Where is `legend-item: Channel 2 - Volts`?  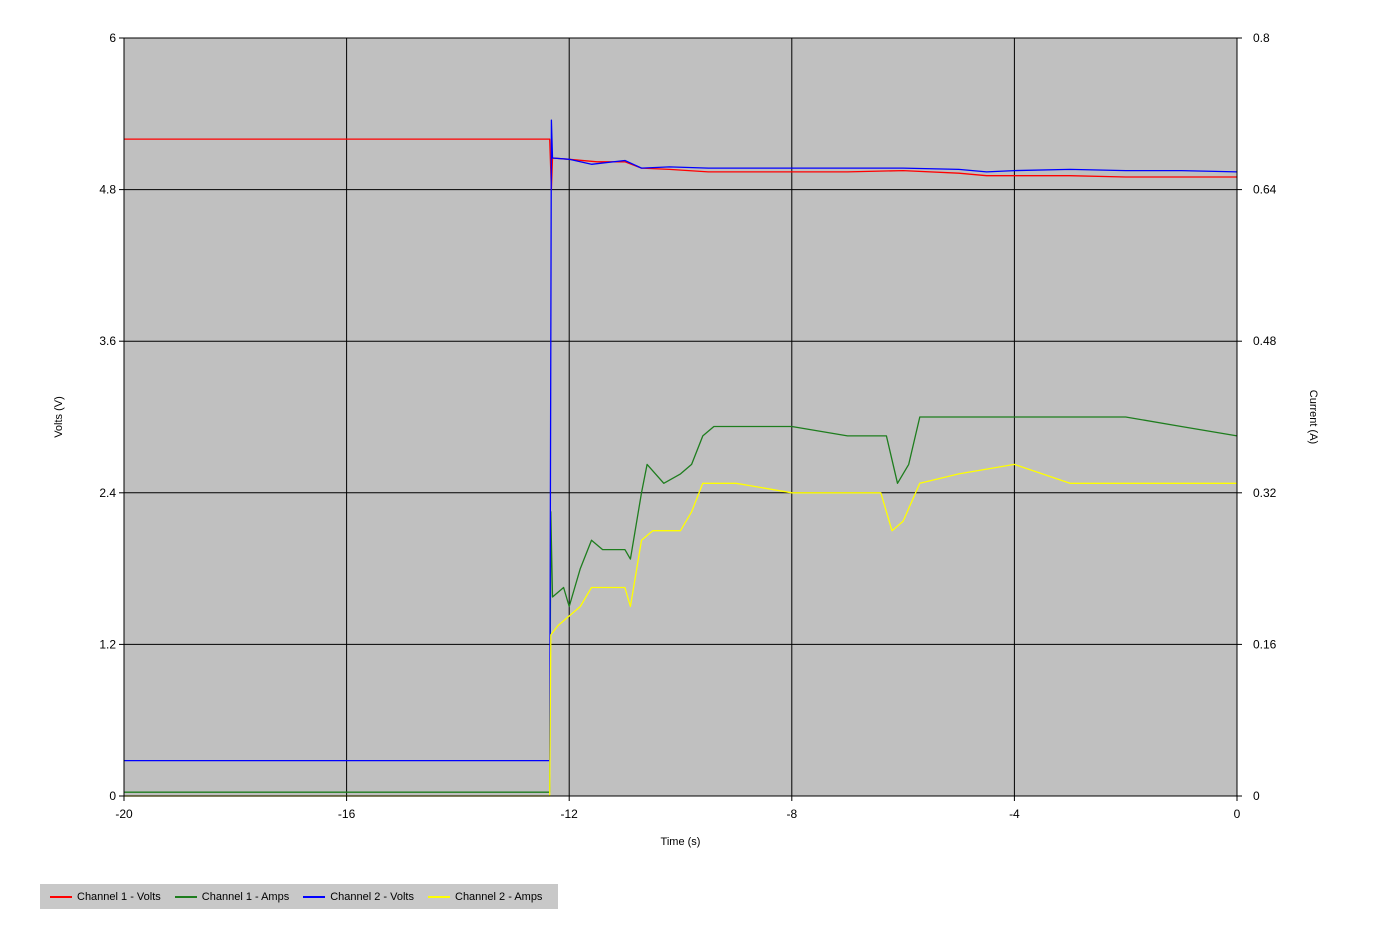
legend-item: Channel 2 - Volts is located at coordinates (358, 897).